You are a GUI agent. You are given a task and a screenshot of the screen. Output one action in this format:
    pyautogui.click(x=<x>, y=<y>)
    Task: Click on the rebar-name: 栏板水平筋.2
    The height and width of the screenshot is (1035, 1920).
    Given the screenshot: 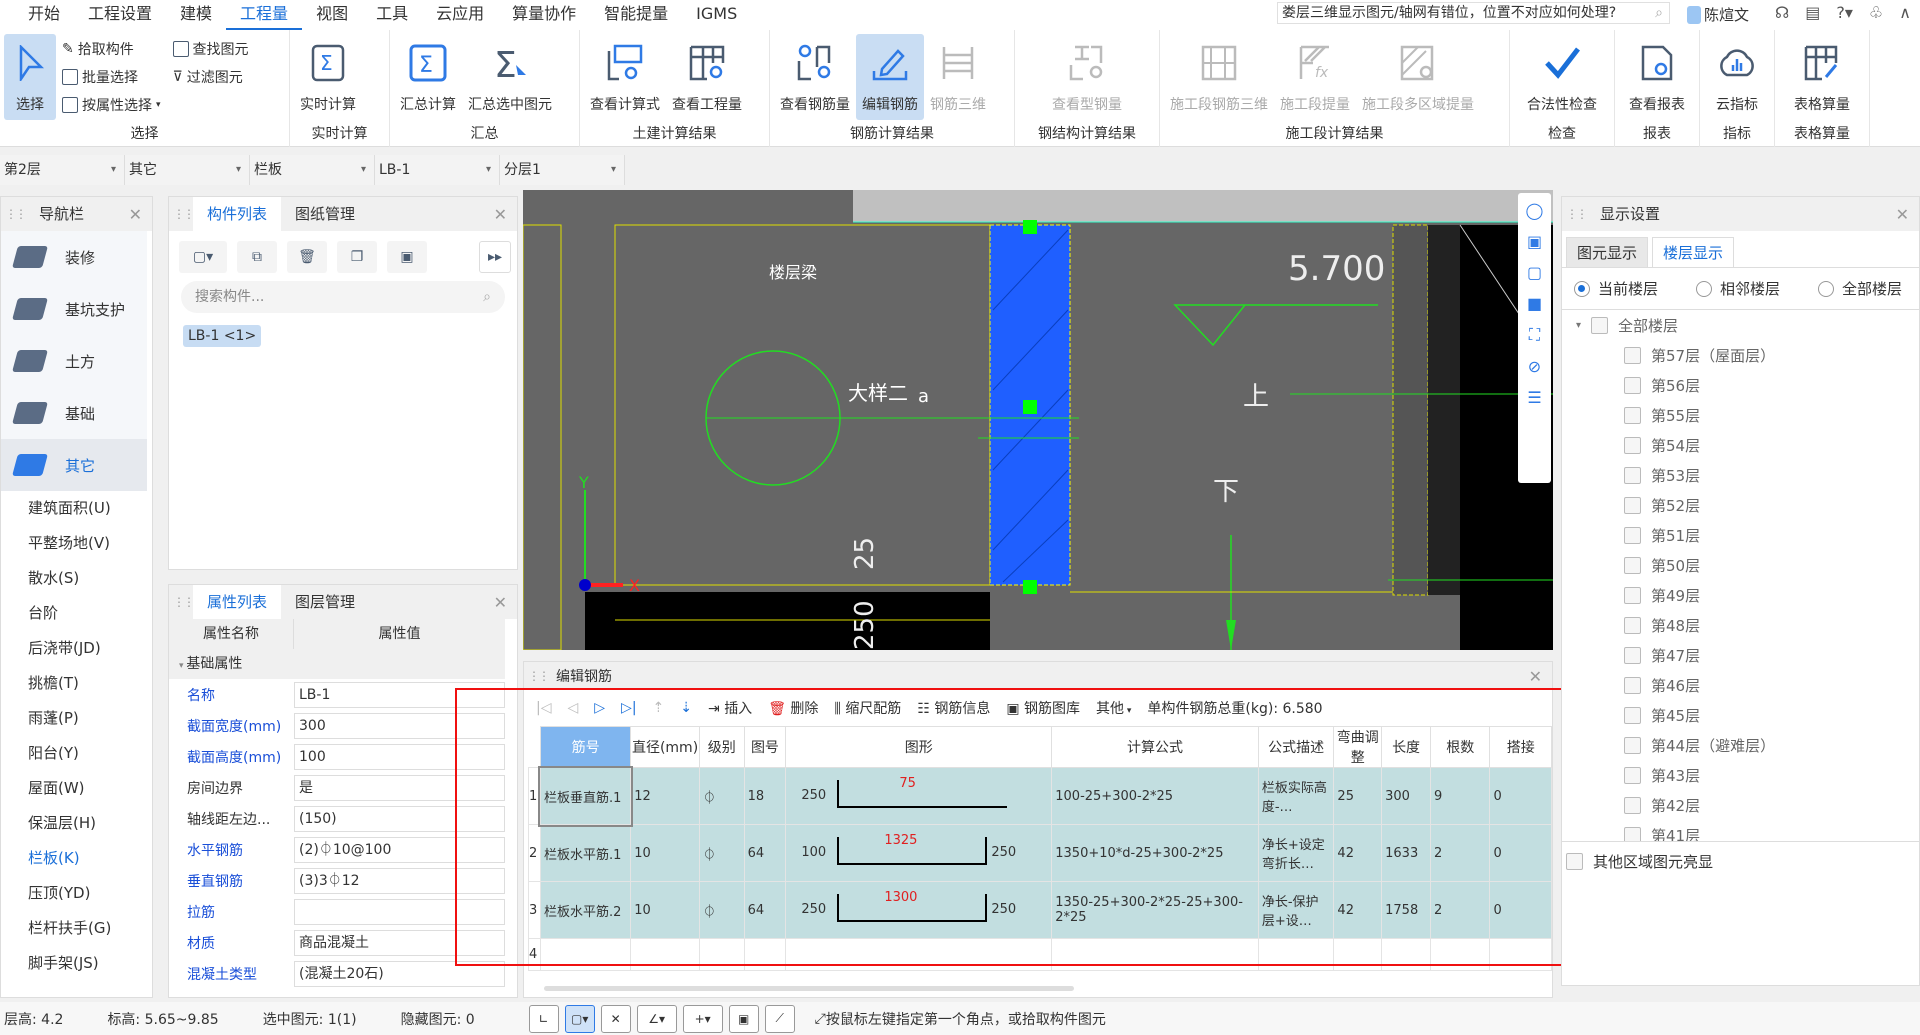 What is the action you would take?
    pyautogui.click(x=585, y=910)
    